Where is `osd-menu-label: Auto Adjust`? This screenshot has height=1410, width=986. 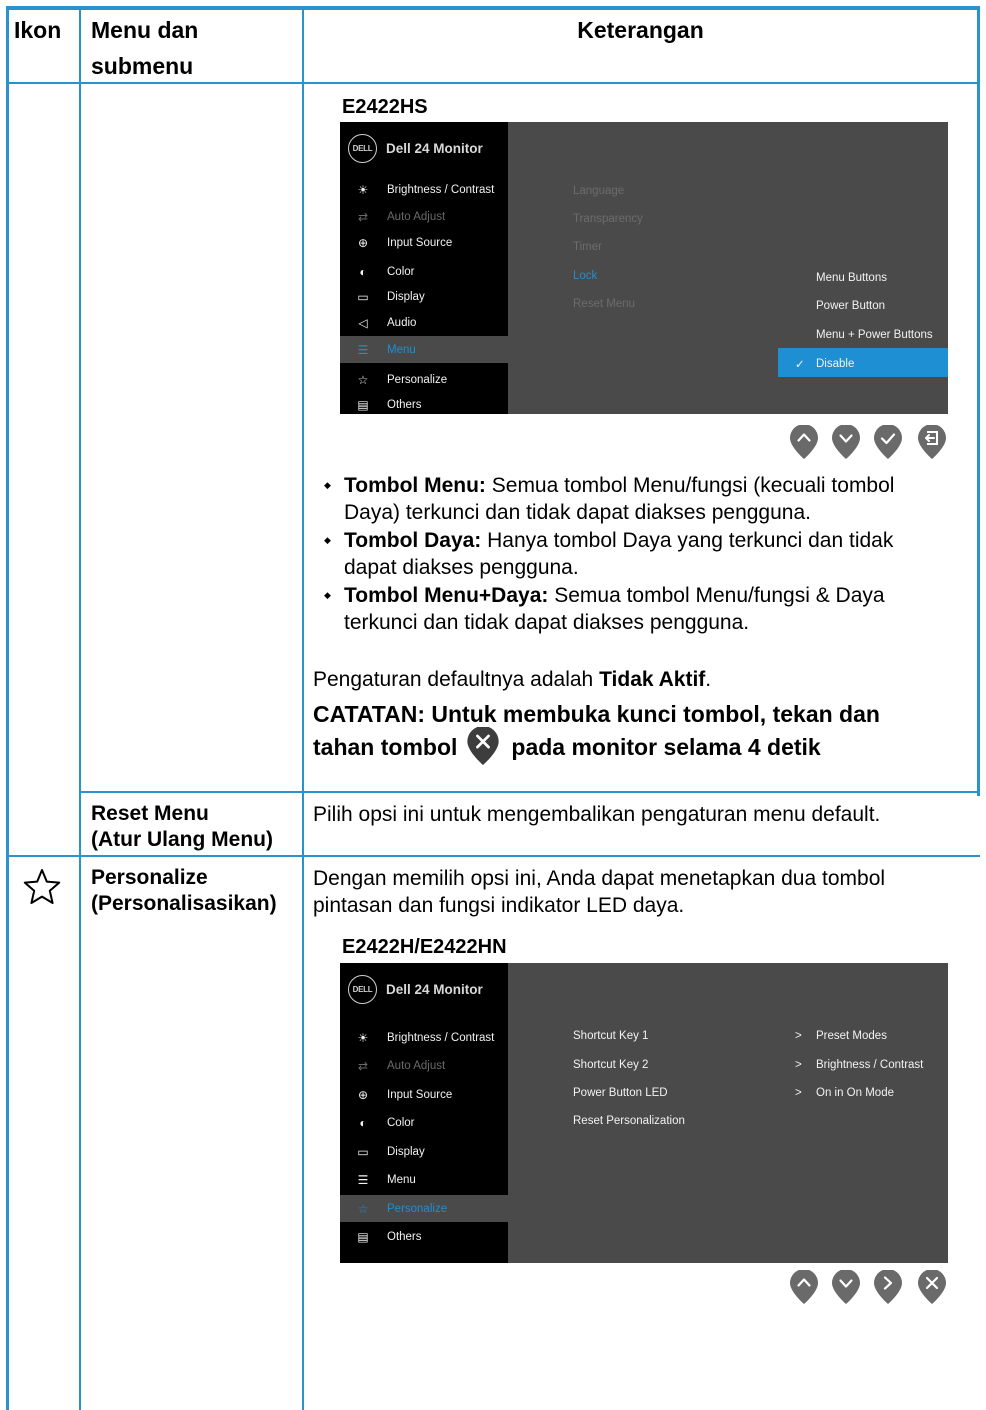
osd-menu-label: Auto Adjust is located at coordinates (416, 1065).